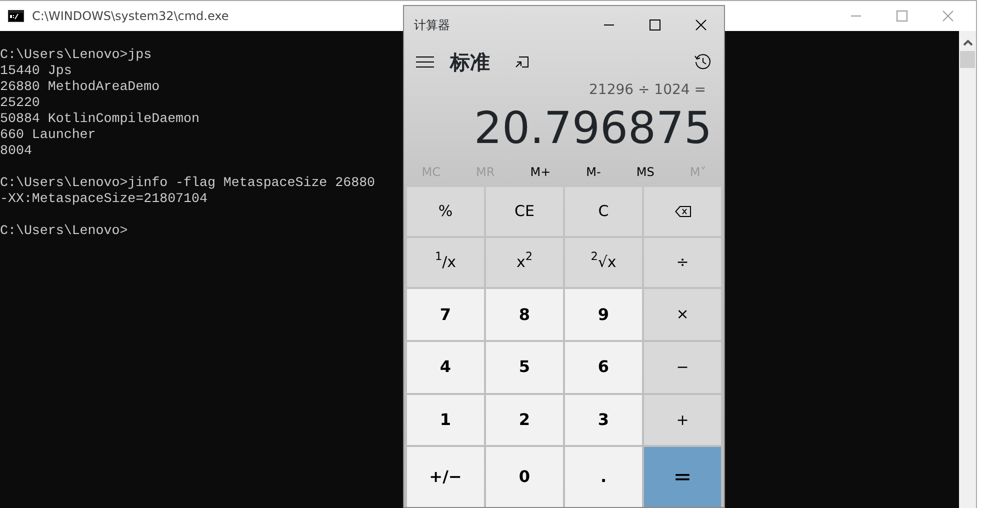 This screenshot has height=508, width=985. I want to click on backspace-icon, so click(682, 212).